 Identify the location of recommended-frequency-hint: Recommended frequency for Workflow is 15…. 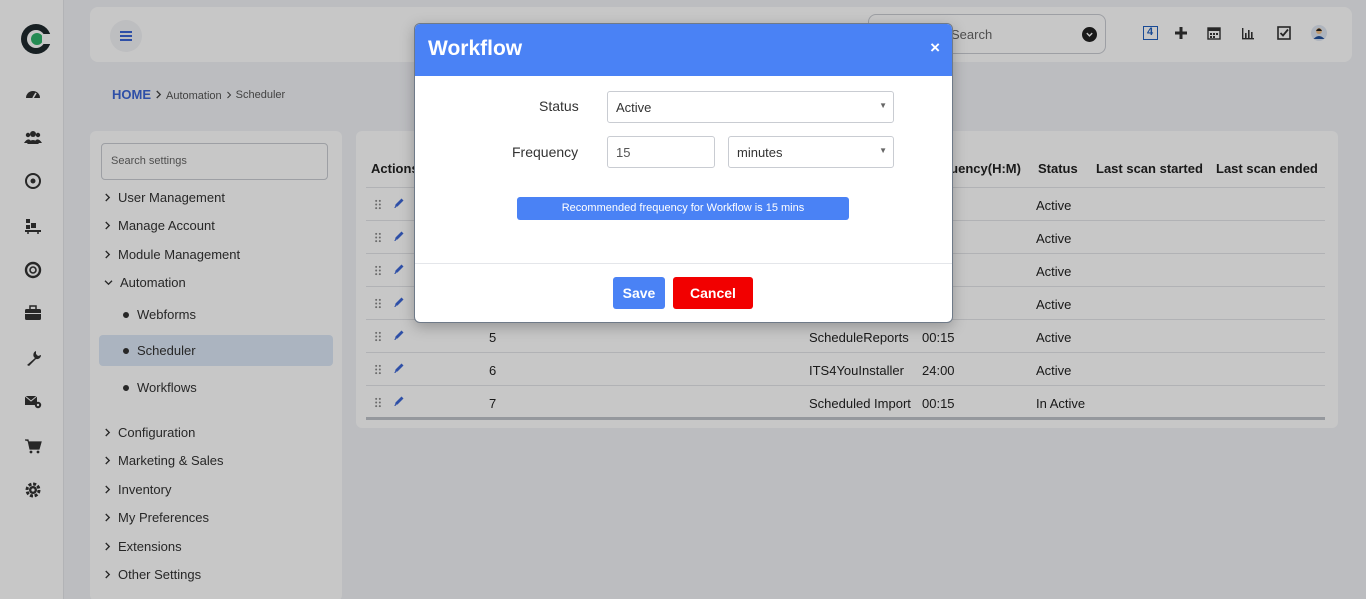
(683, 208).